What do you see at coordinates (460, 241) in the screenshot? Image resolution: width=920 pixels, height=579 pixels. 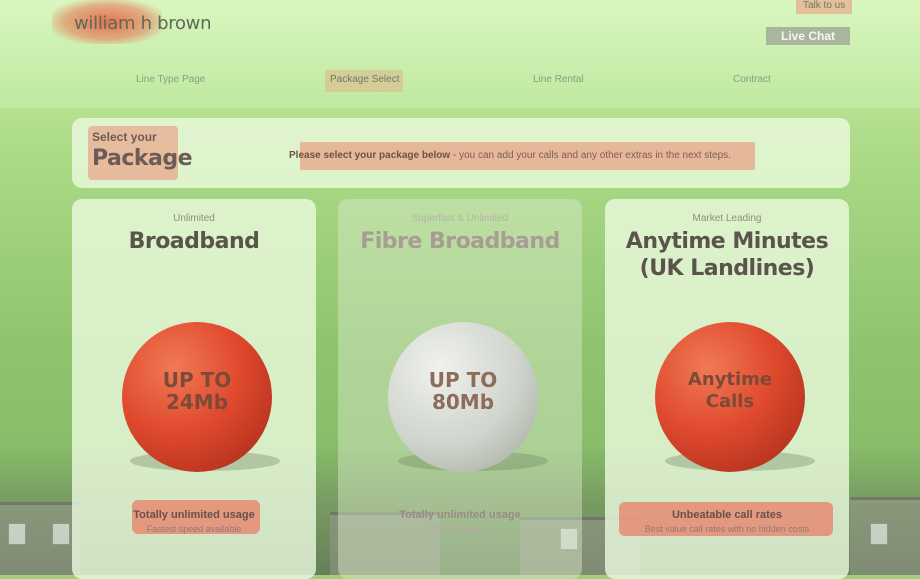 I see `package-title: Fibre Broadband` at bounding box center [460, 241].